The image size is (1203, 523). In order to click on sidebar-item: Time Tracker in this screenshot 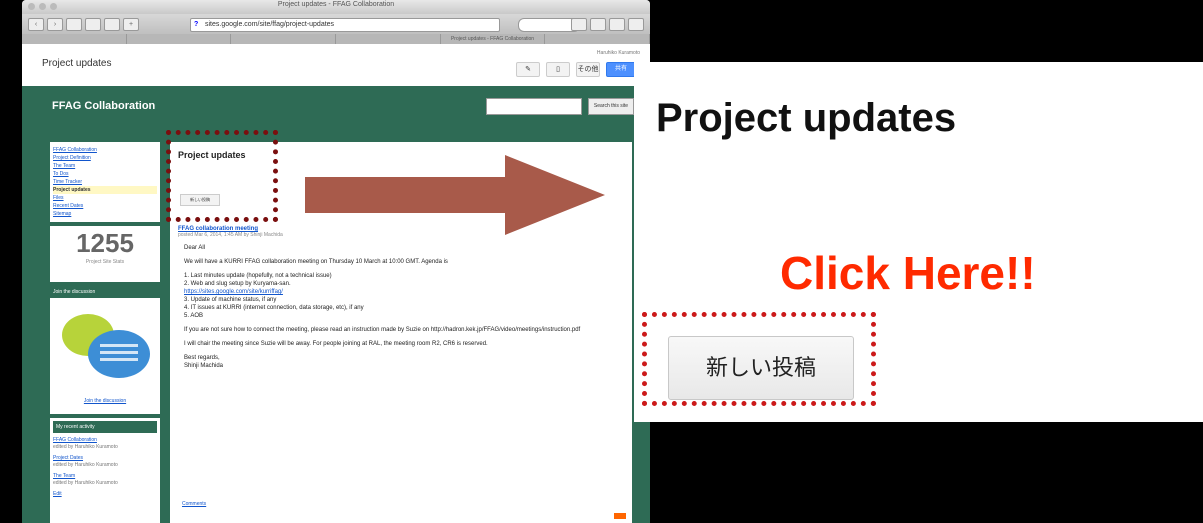, I will do `click(105, 182)`.